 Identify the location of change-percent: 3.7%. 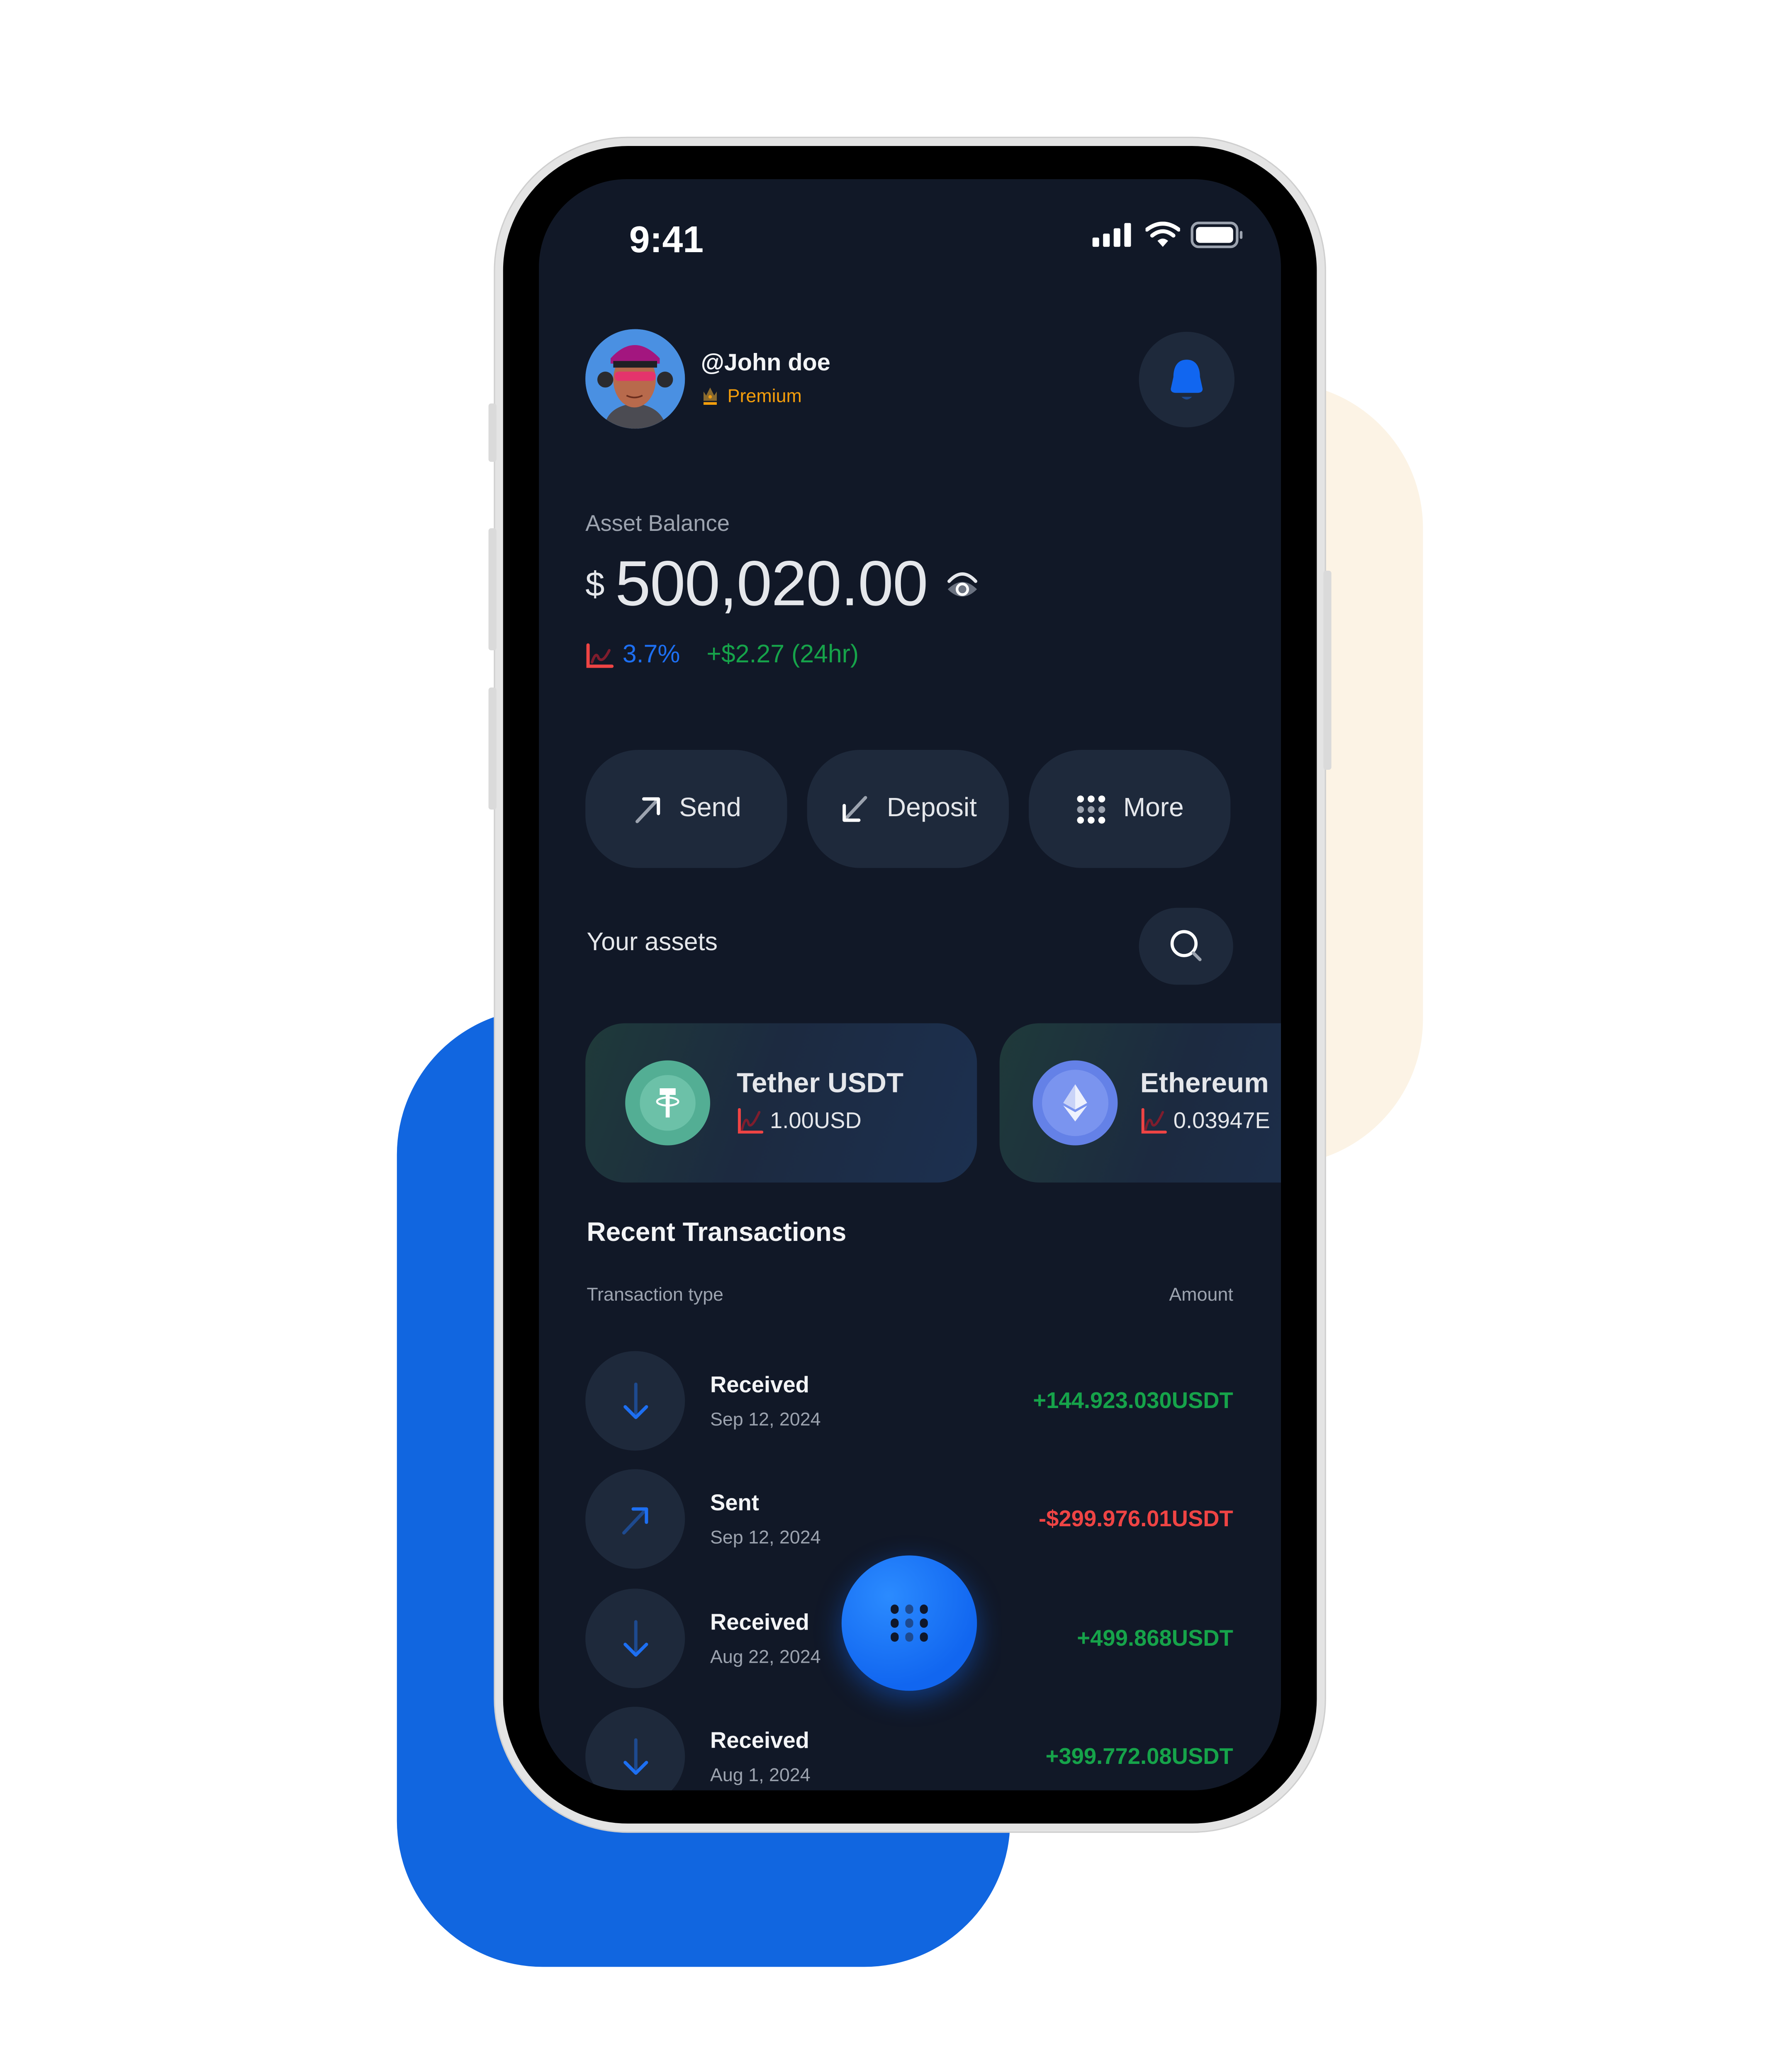
(651, 655).